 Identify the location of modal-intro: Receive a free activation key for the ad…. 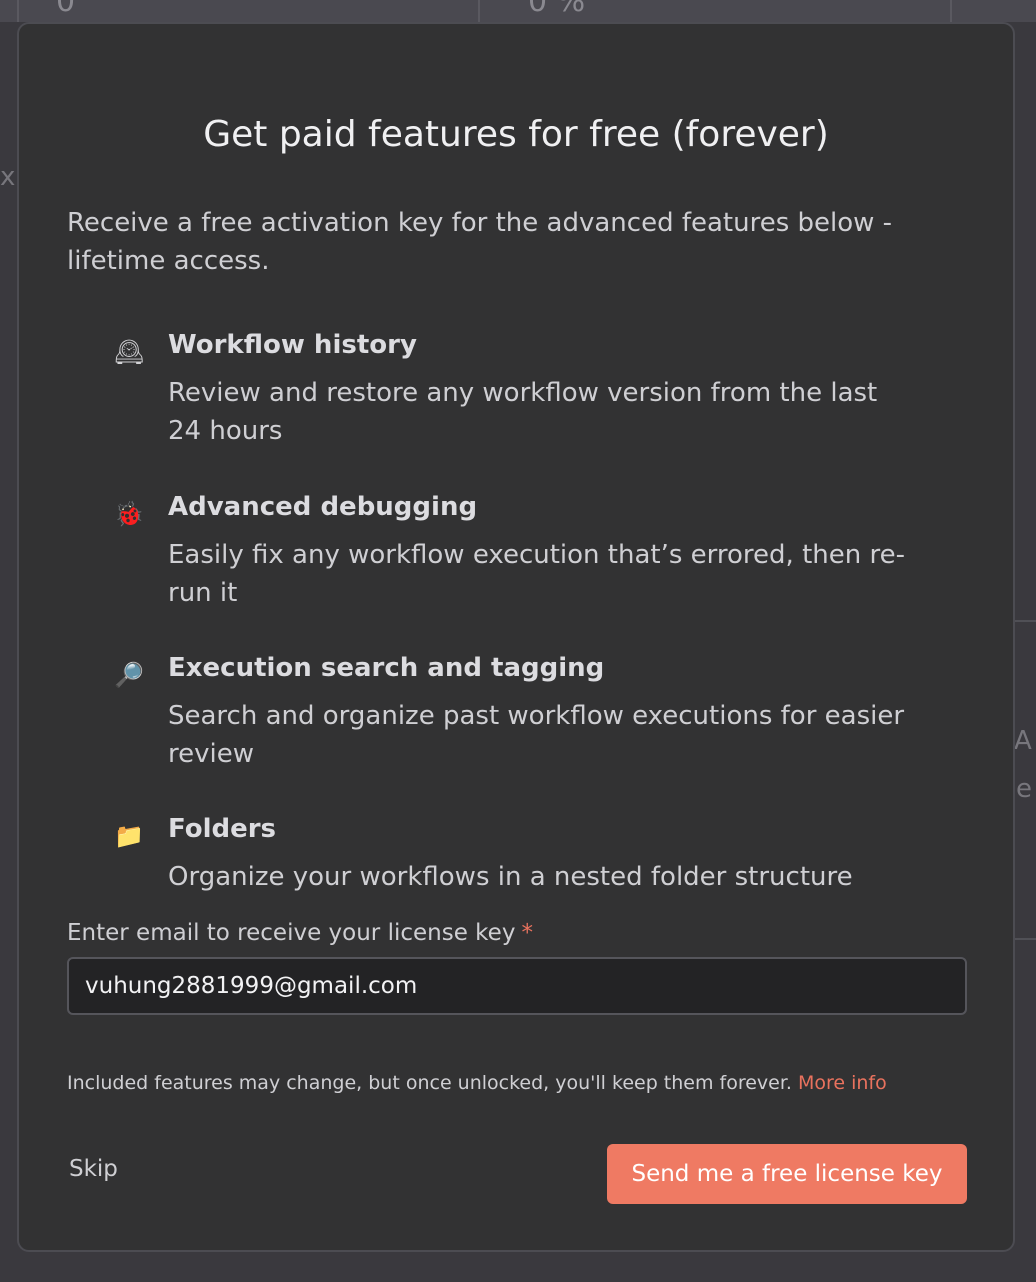
(480, 242).